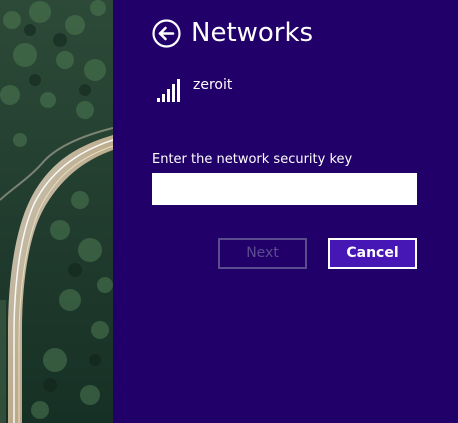  Describe the element at coordinates (213, 85) in the screenshot. I see `network-name: zeroit` at that location.